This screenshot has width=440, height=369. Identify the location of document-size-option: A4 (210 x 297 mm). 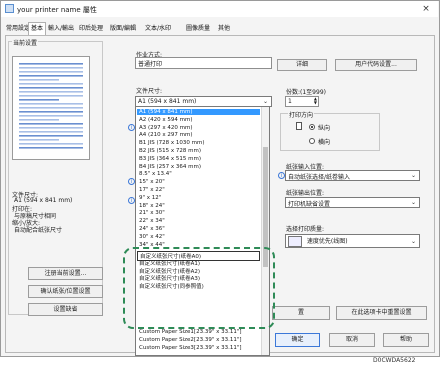
(166, 135).